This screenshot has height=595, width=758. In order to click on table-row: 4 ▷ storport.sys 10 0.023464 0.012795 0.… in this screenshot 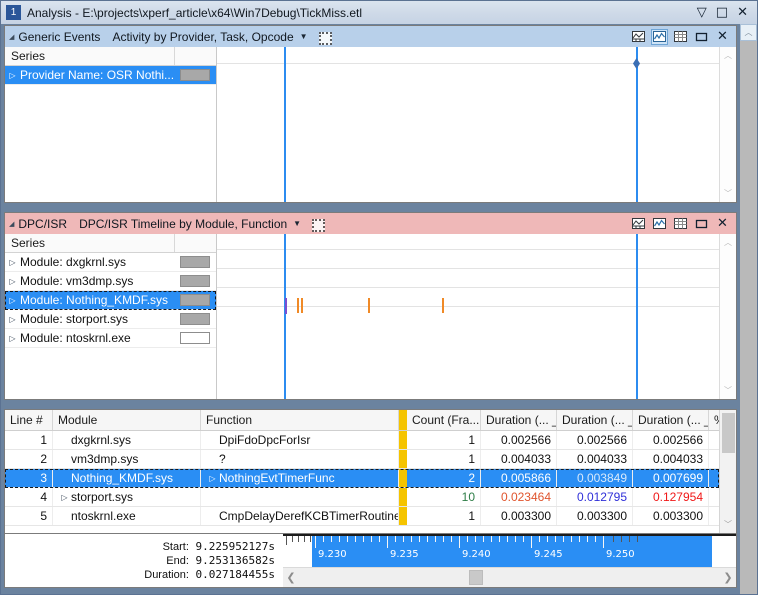, I will do `click(362, 497)`.